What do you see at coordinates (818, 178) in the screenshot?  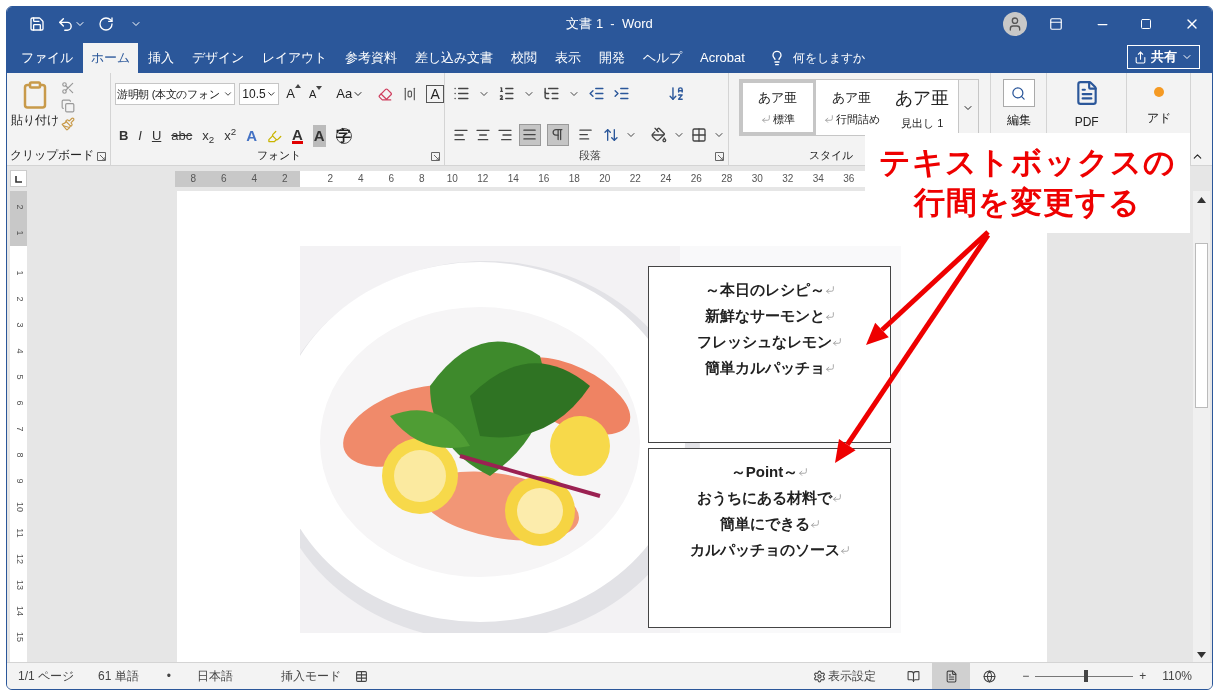 I see `ruler-number: 34` at bounding box center [818, 178].